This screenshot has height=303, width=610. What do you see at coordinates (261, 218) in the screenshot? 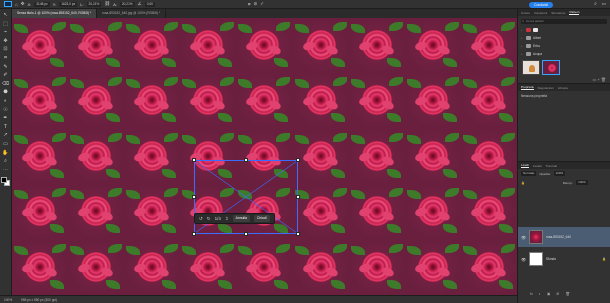
I see `close-button: Chiudi` at bounding box center [261, 218].